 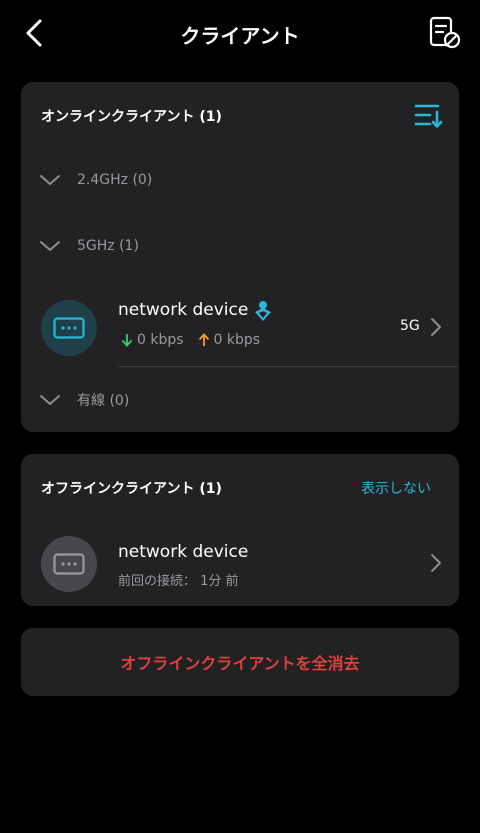 I want to click on top-bar: クライアント, so click(x=240, y=33).